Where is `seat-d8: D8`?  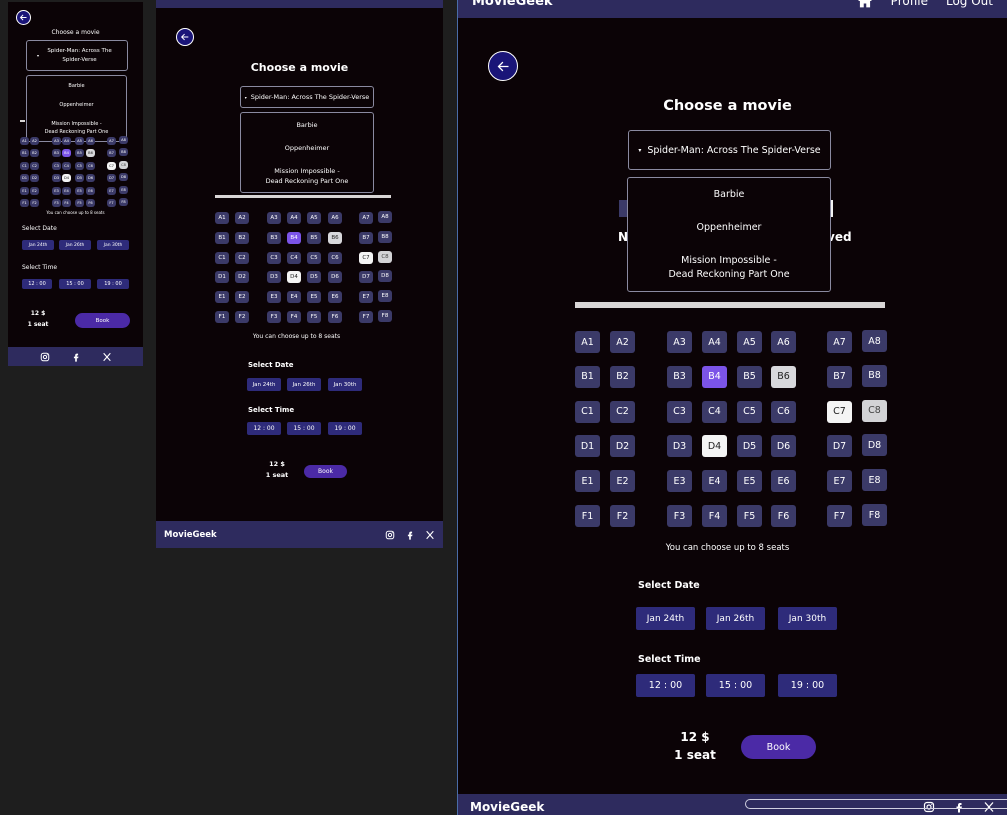
seat-d8: D8 is located at coordinates (123, 177).